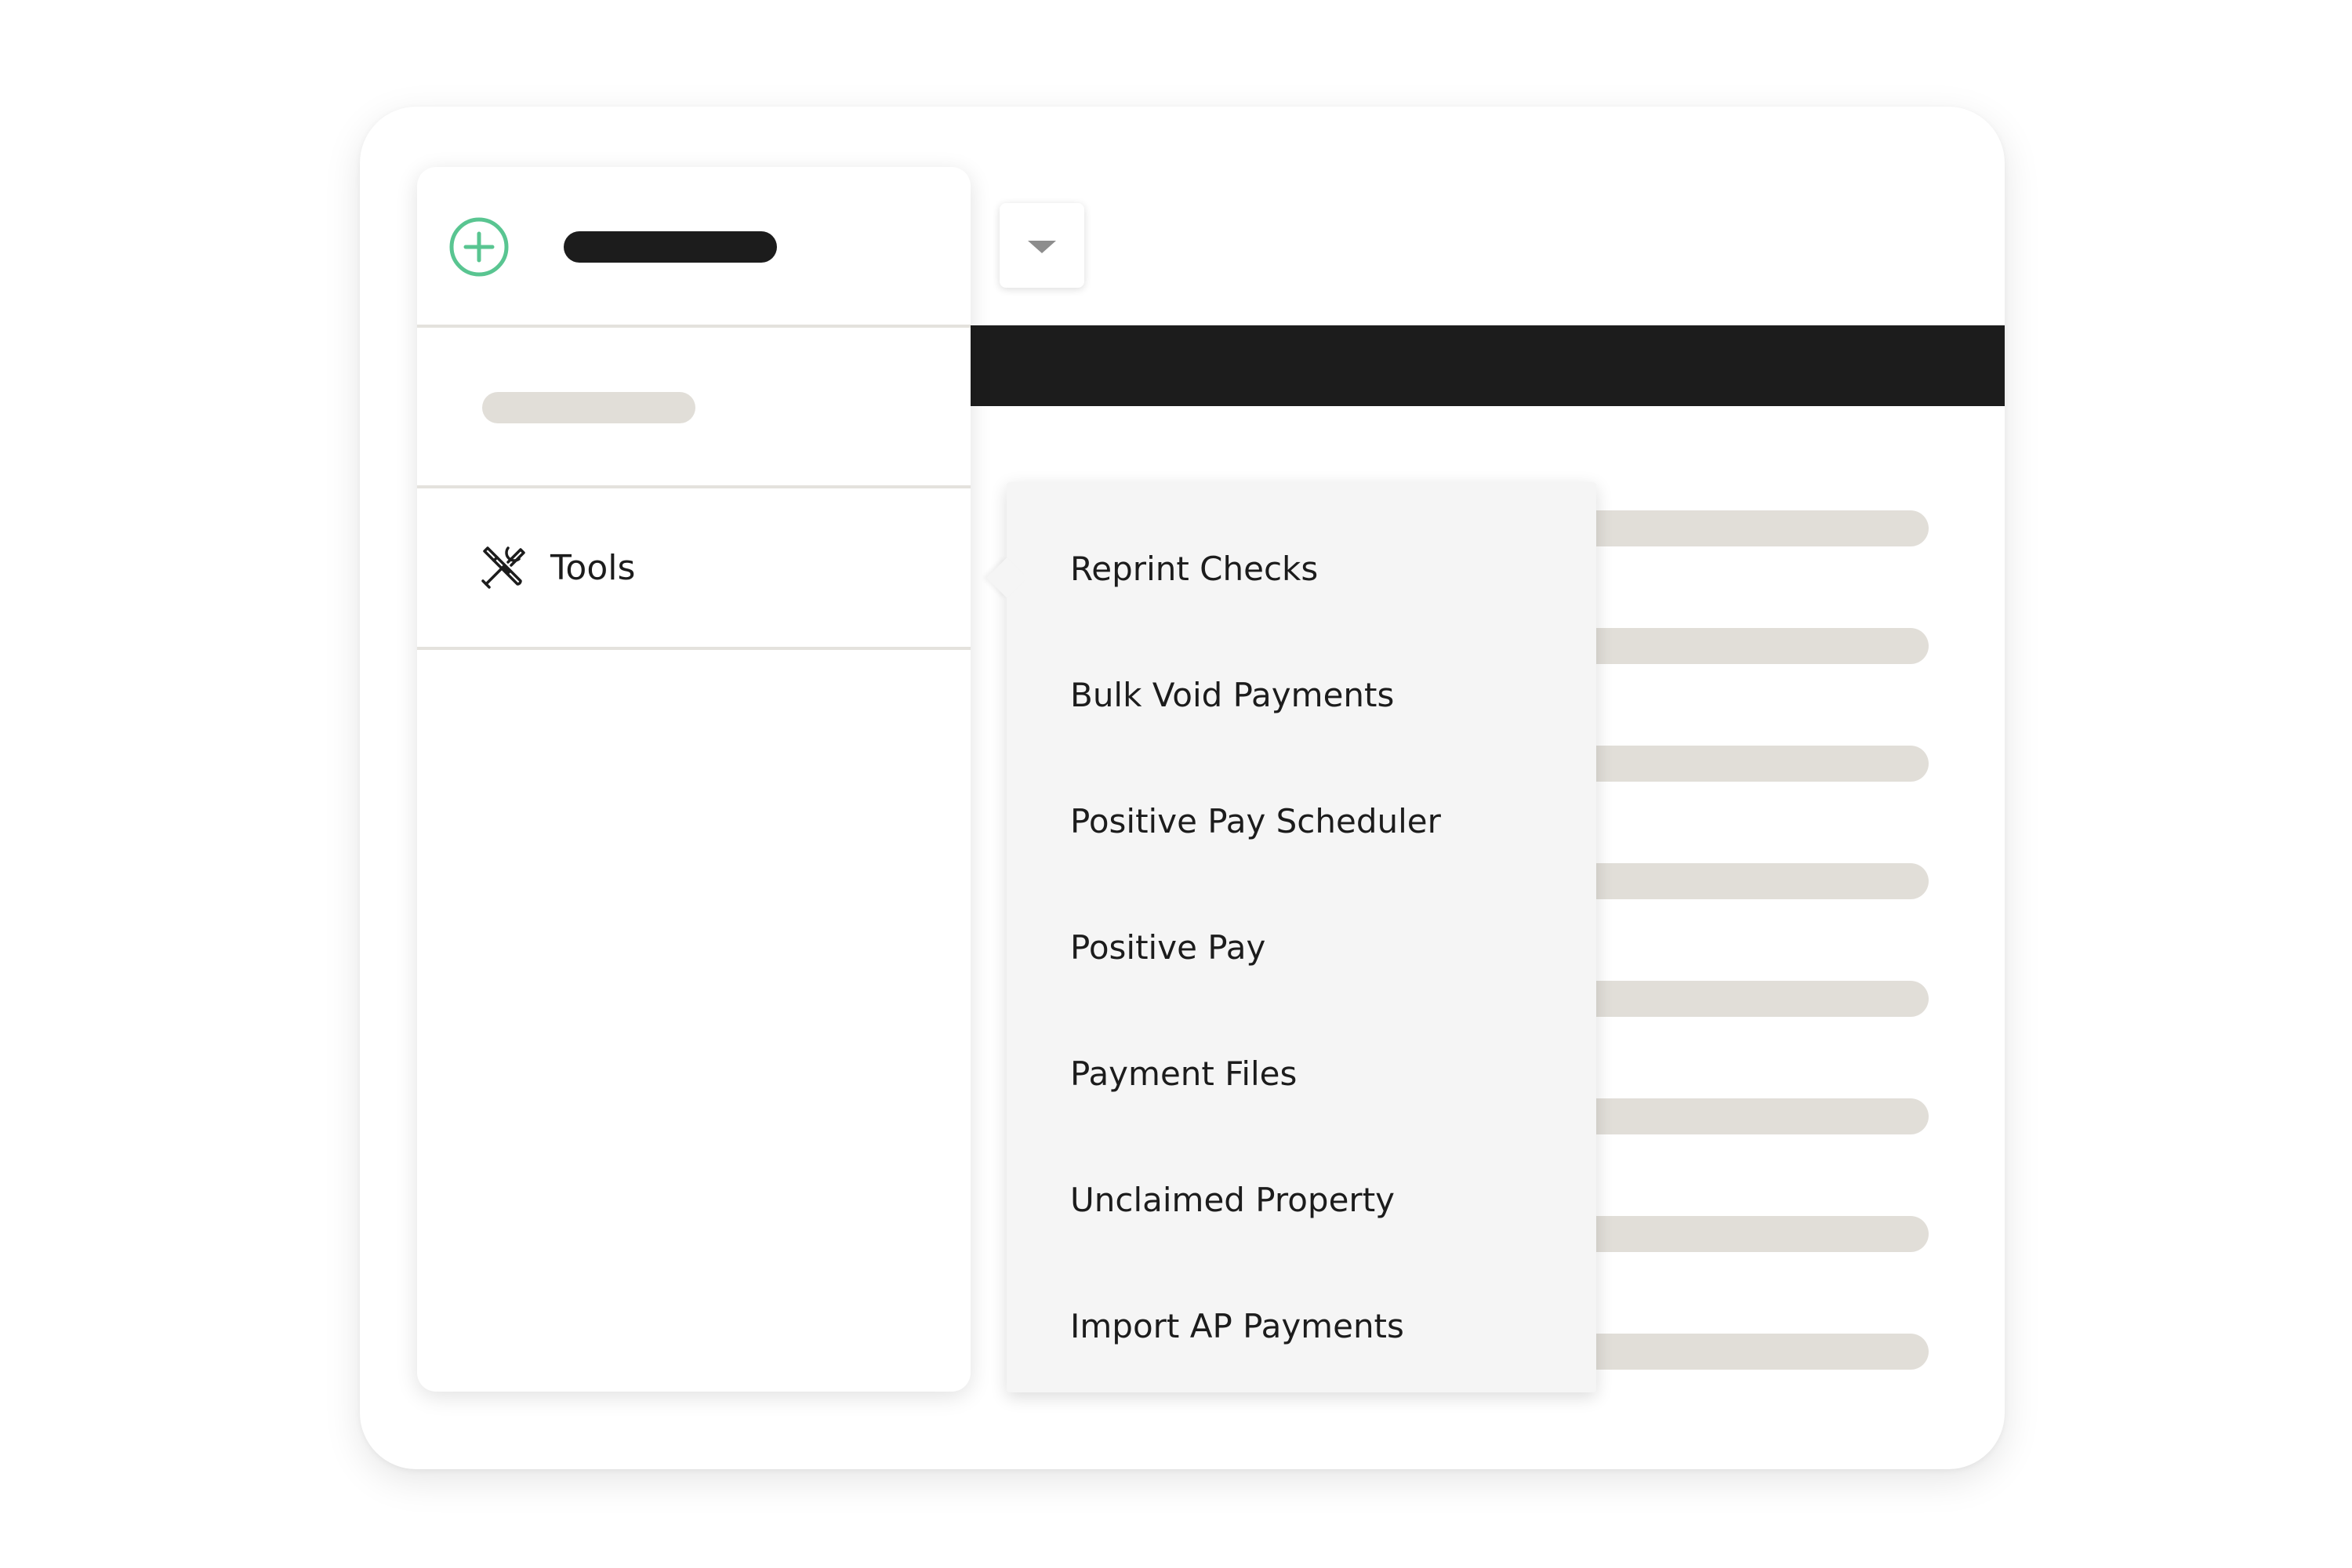  What do you see at coordinates (1301, 948) in the screenshot?
I see `menu-item-positive-pay: Positive Pay` at bounding box center [1301, 948].